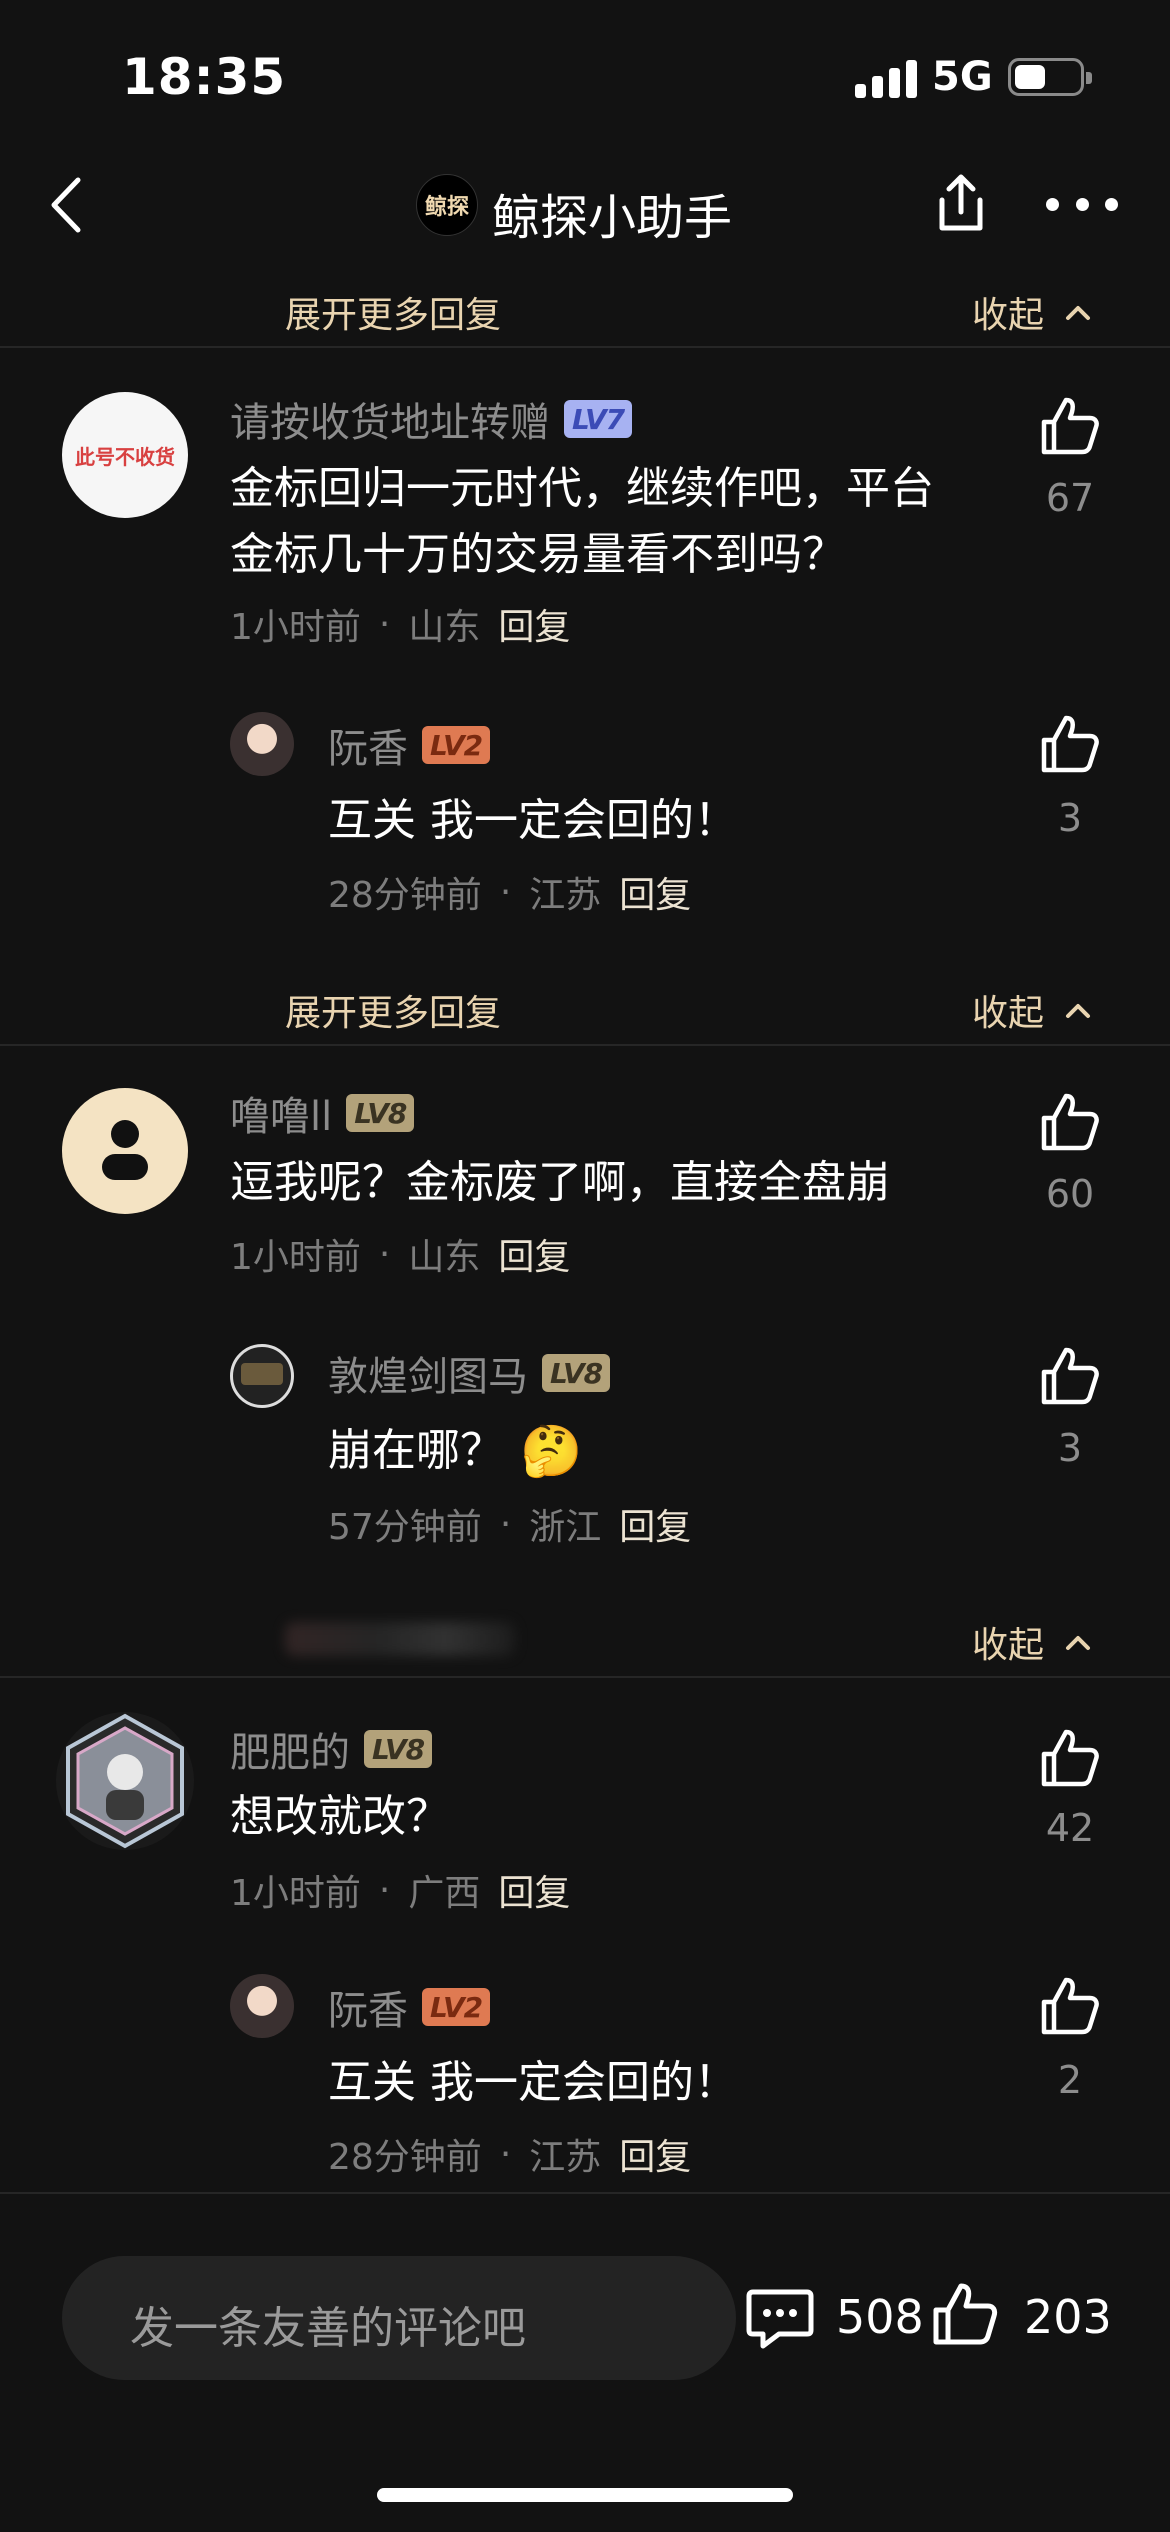 The height and width of the screenshot is (2532, 1170). I want to click on username: 请按收货地址转赠, so click(390, 419).